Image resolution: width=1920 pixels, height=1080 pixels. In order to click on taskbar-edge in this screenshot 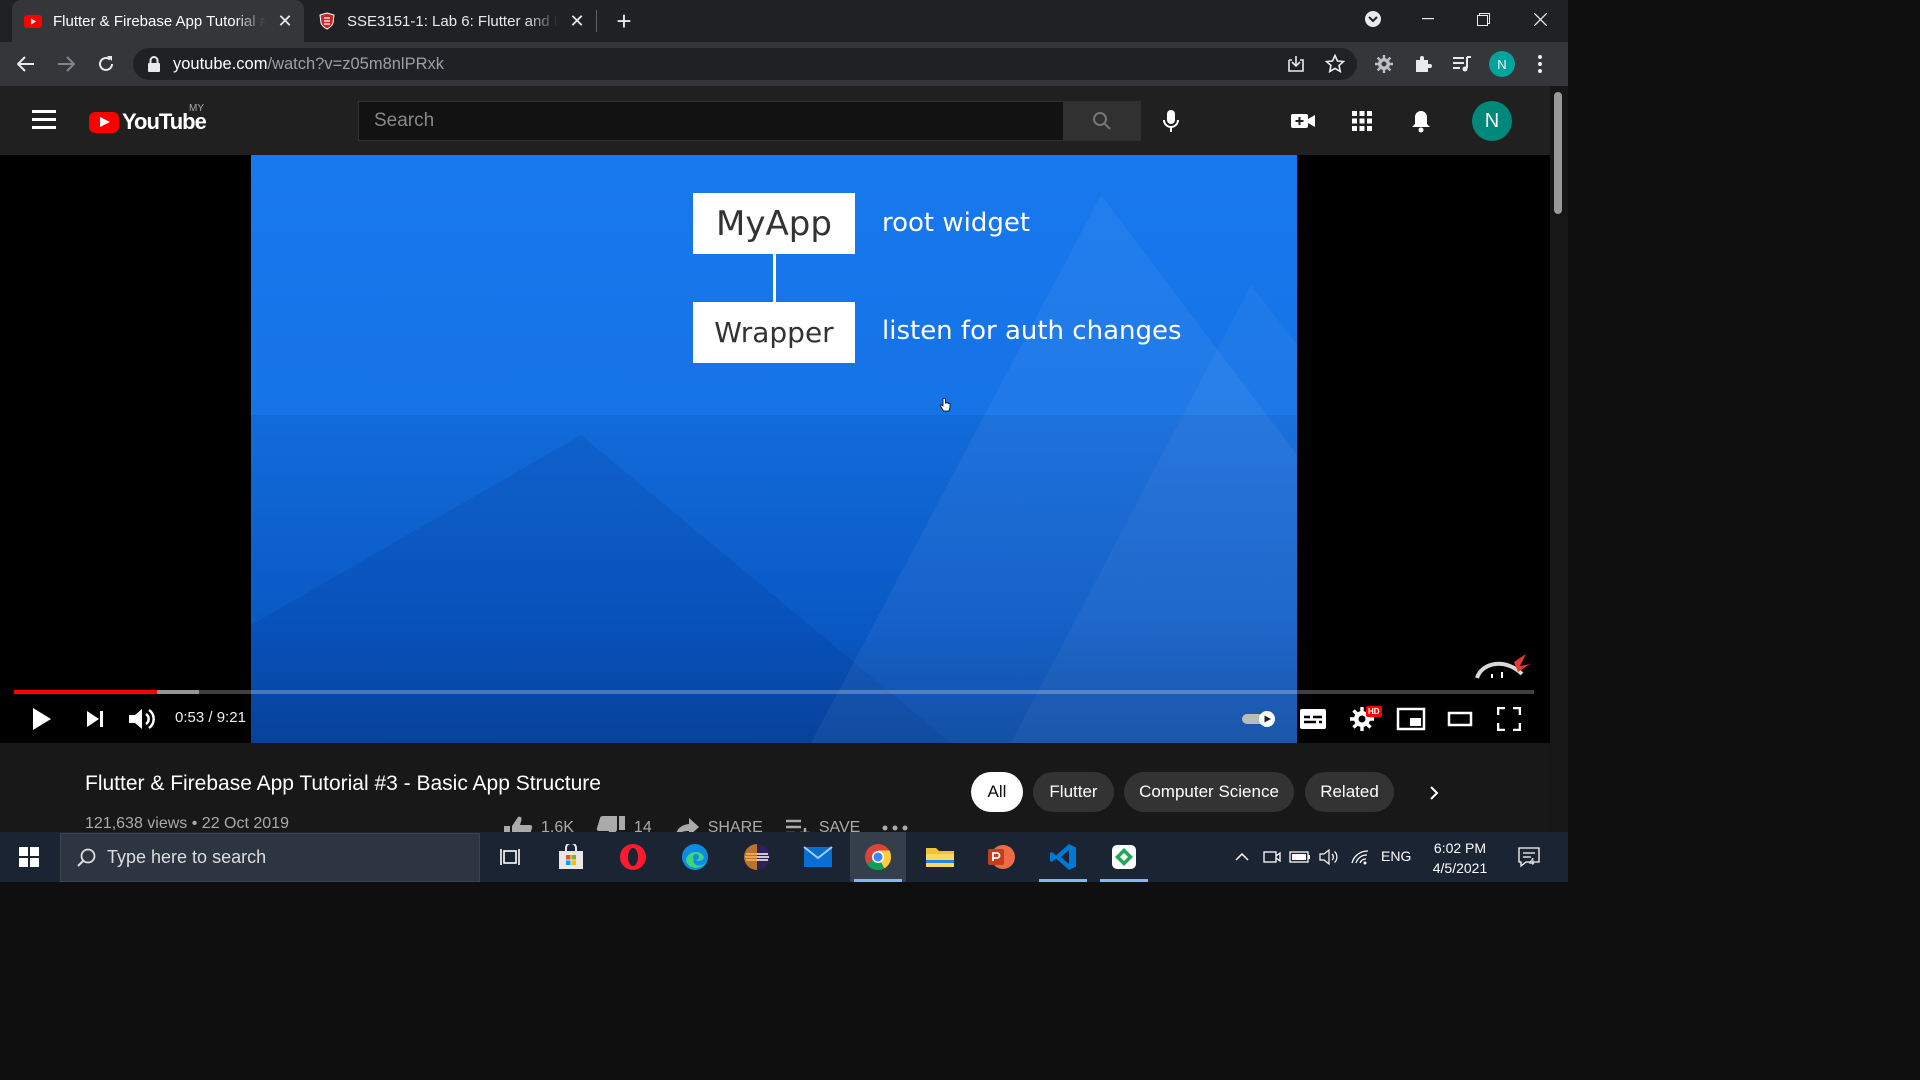, I will do `click(695, 857)`.